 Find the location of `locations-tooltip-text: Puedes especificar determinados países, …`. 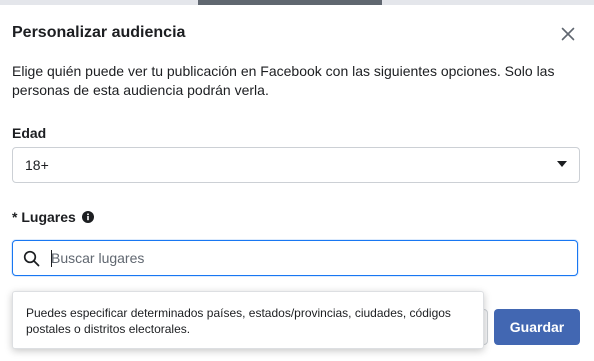

locations-tooltip-text: Puedes especificar determinados países, … is located at coordinates (238, 321).